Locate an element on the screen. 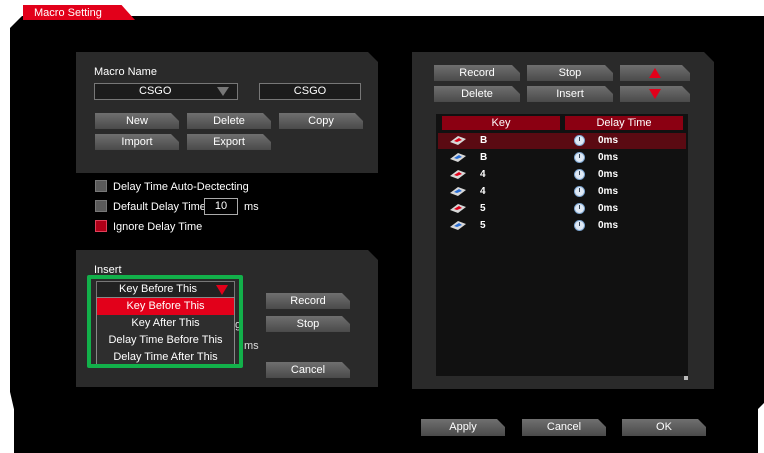  move-up-icon is located at coordinates (655, 73).